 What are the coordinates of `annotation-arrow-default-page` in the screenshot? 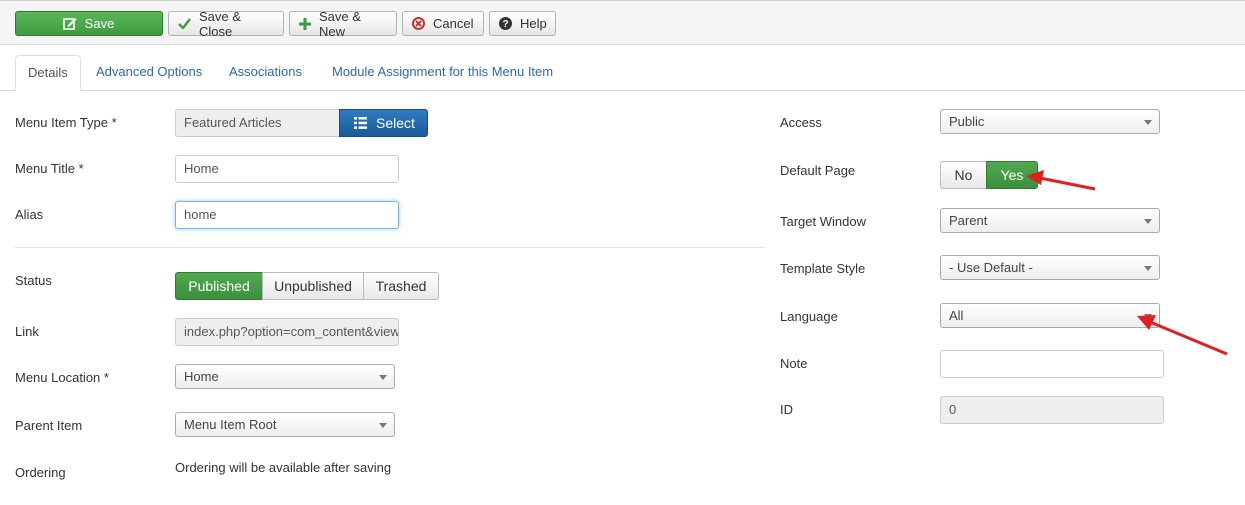 It's located at (1061, 180).